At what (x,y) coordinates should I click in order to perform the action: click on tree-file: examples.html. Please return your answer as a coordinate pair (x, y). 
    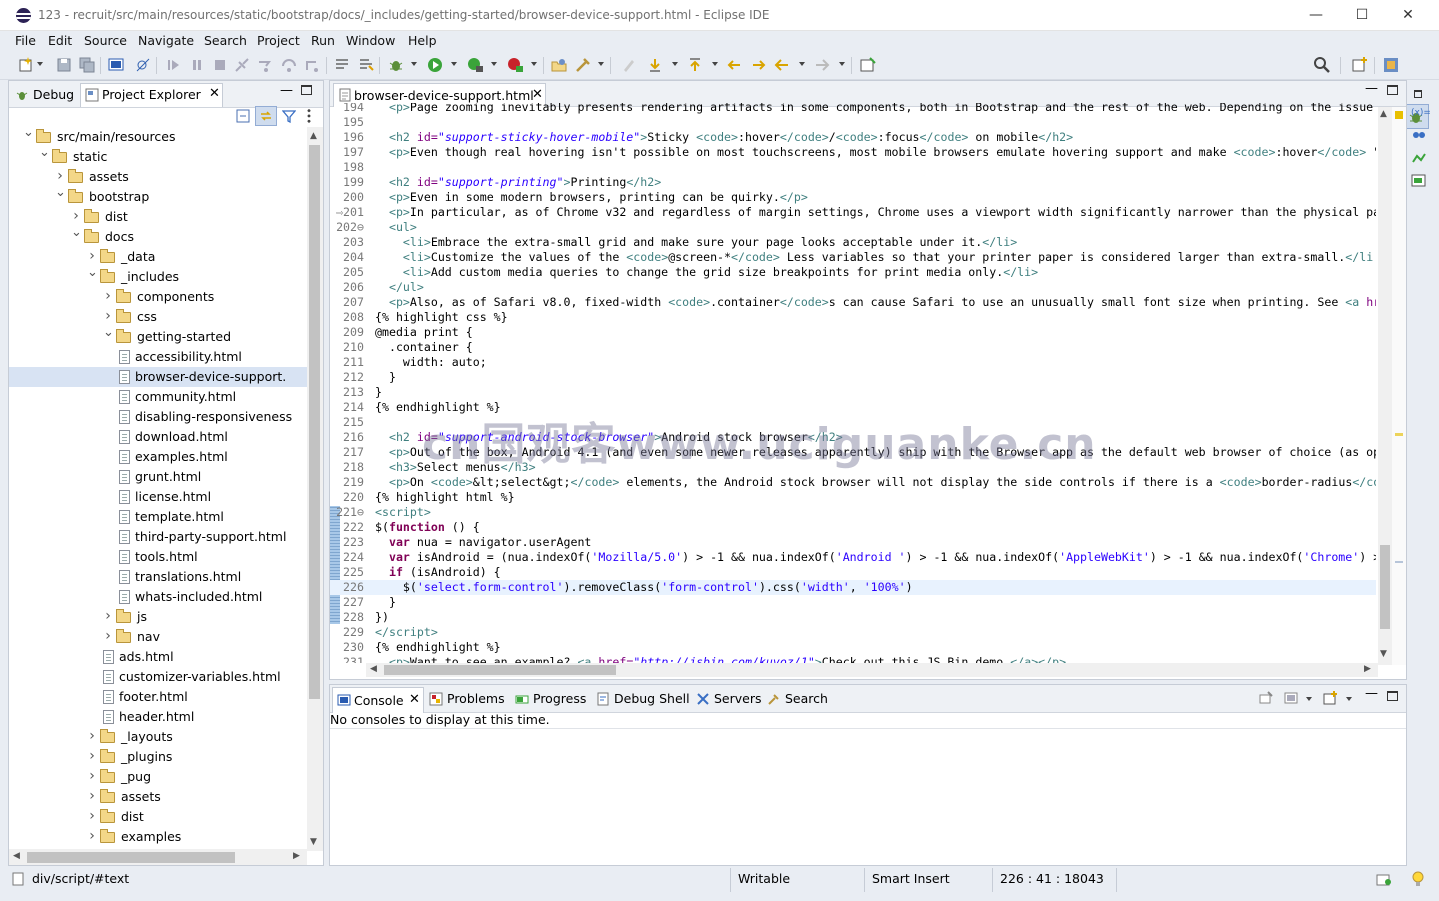
    Looking at the image, I should click on (158, 457).